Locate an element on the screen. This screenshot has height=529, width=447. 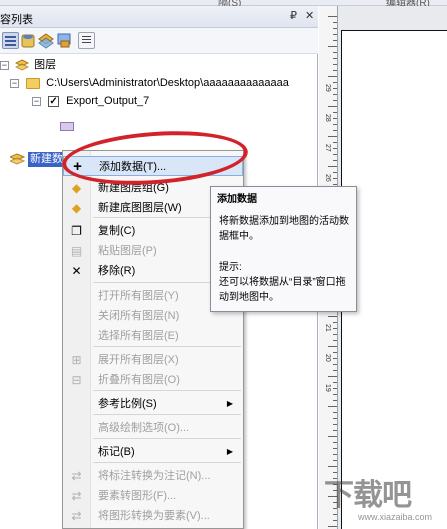
menu-item-label: 新建底图图层(W) is located at coordinates (140, 208).